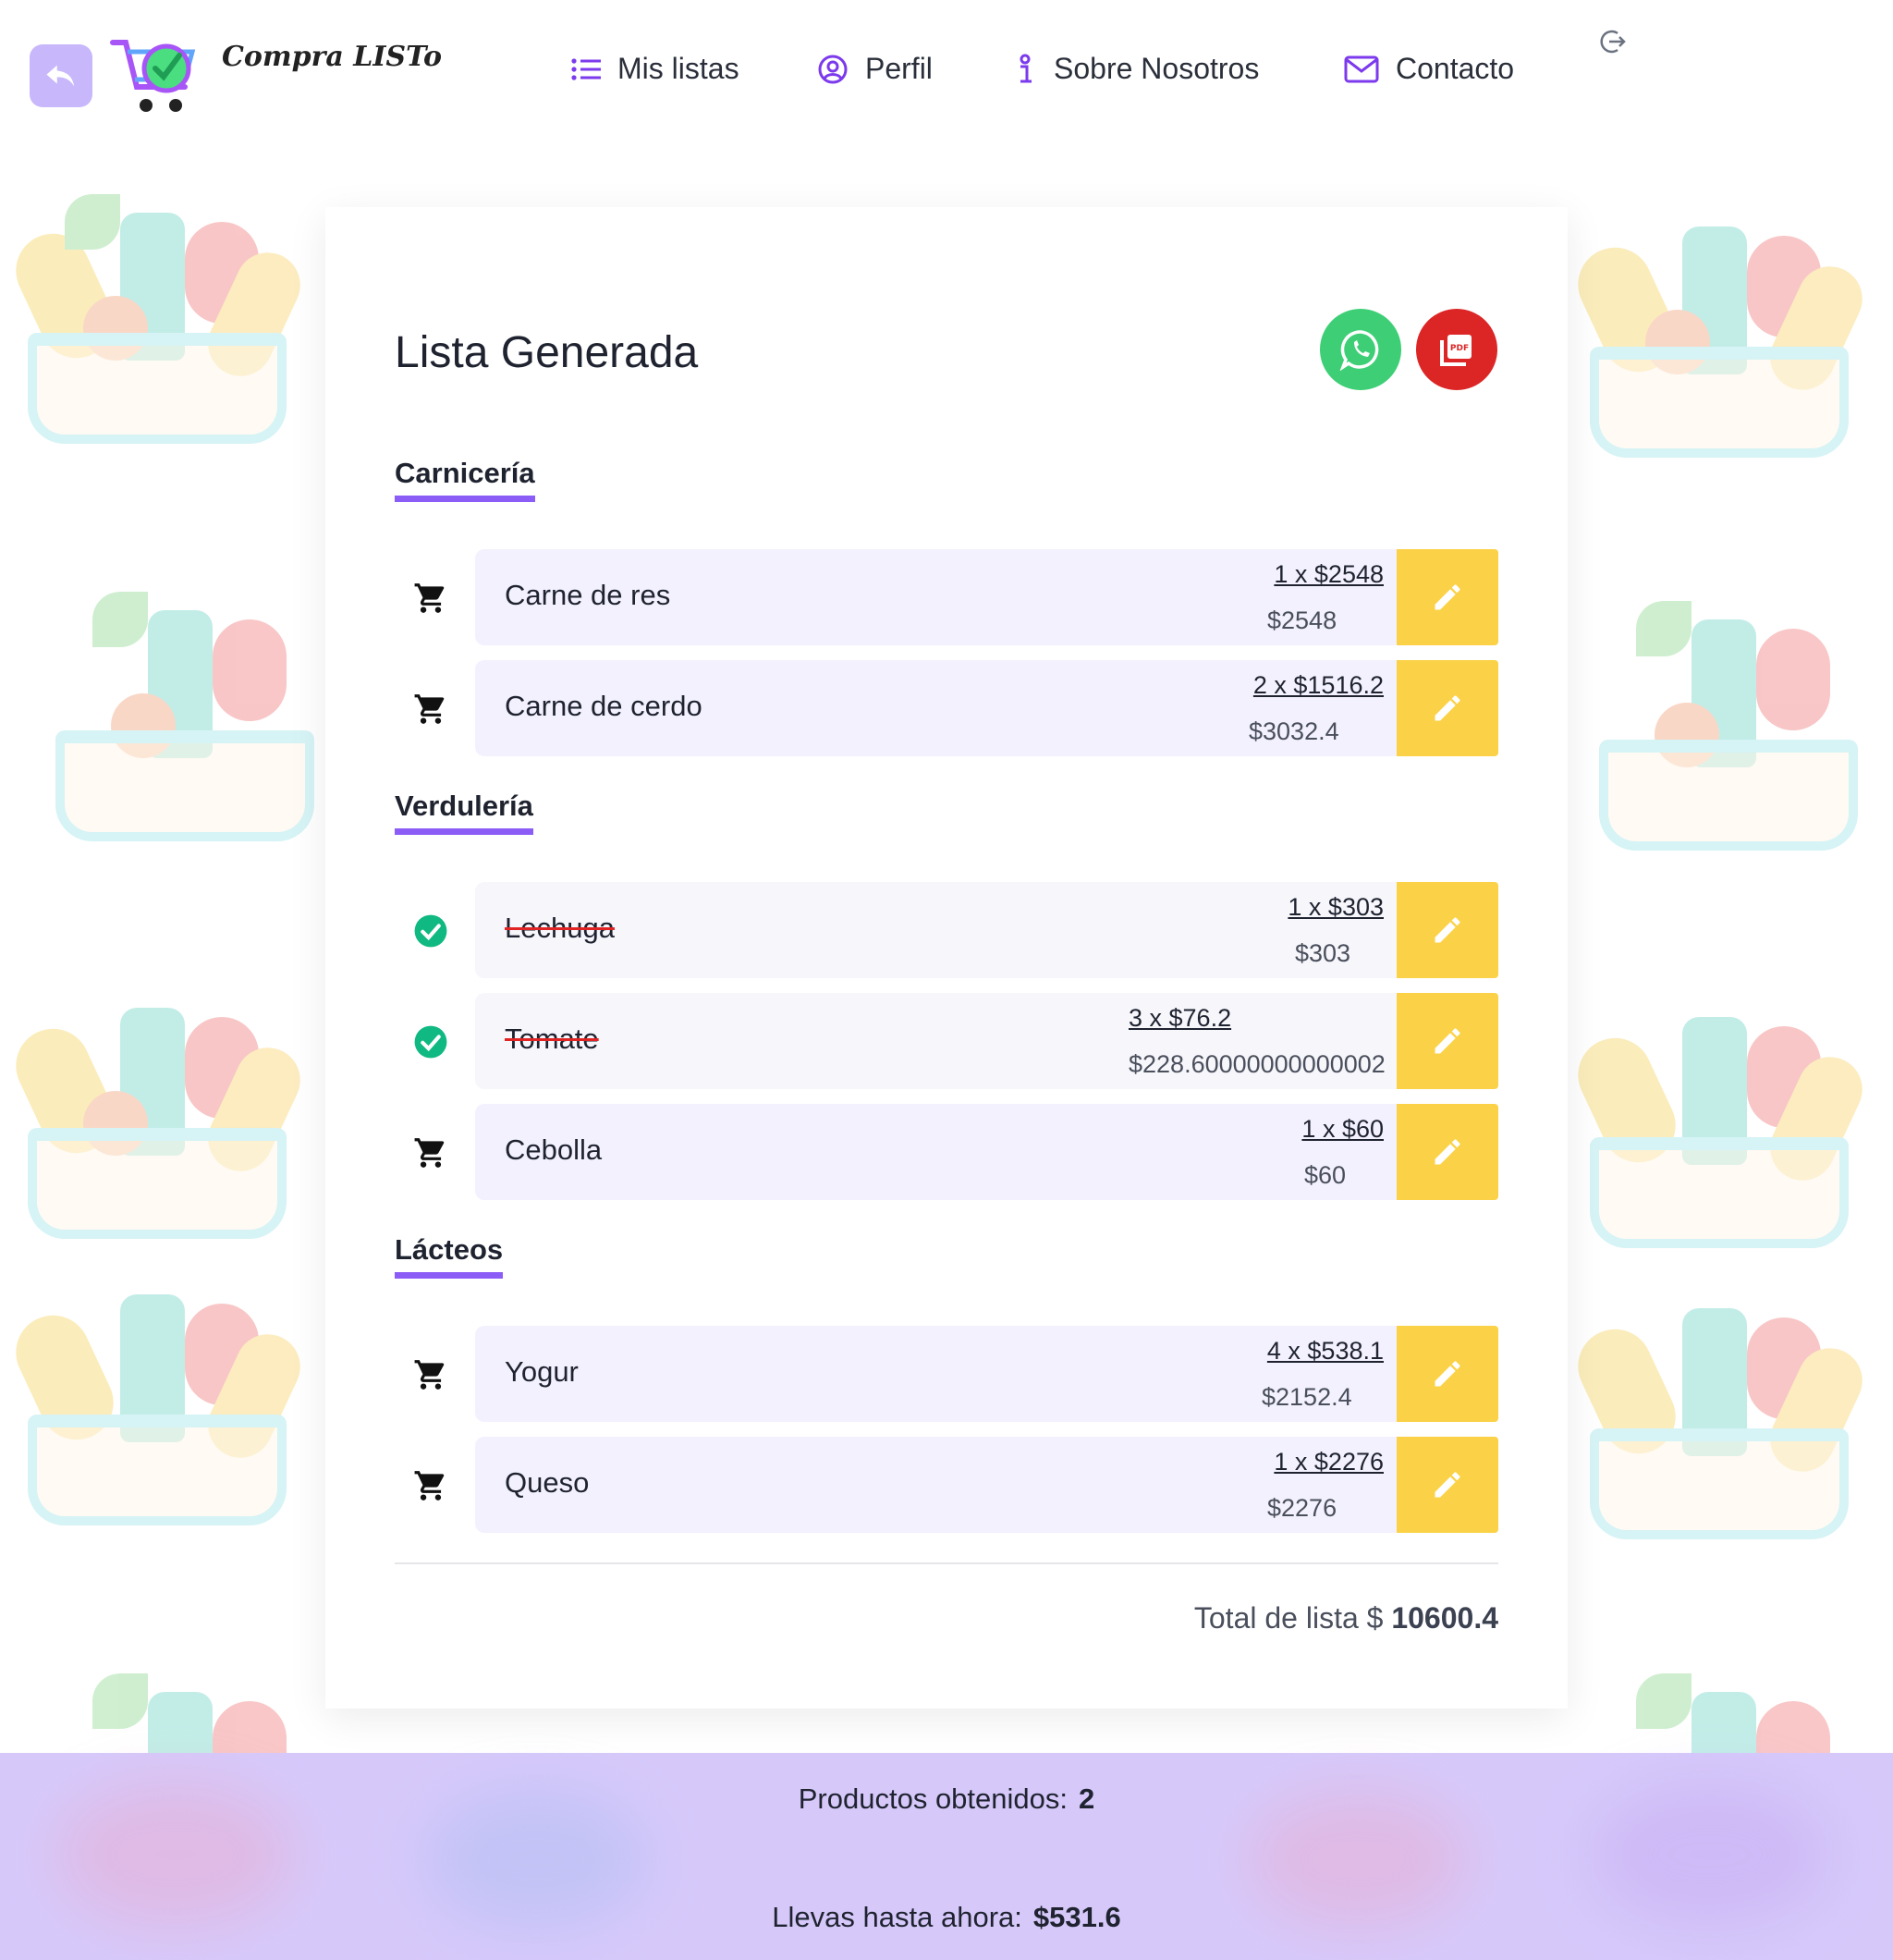 Image resolution: width=1893 pixels, height=1960 pixels. What do you see at coordinates (936, 930) in the screenshot?
I see `item-box: Lechuga 1 x $303 $303` at bounding box center [936, 930].